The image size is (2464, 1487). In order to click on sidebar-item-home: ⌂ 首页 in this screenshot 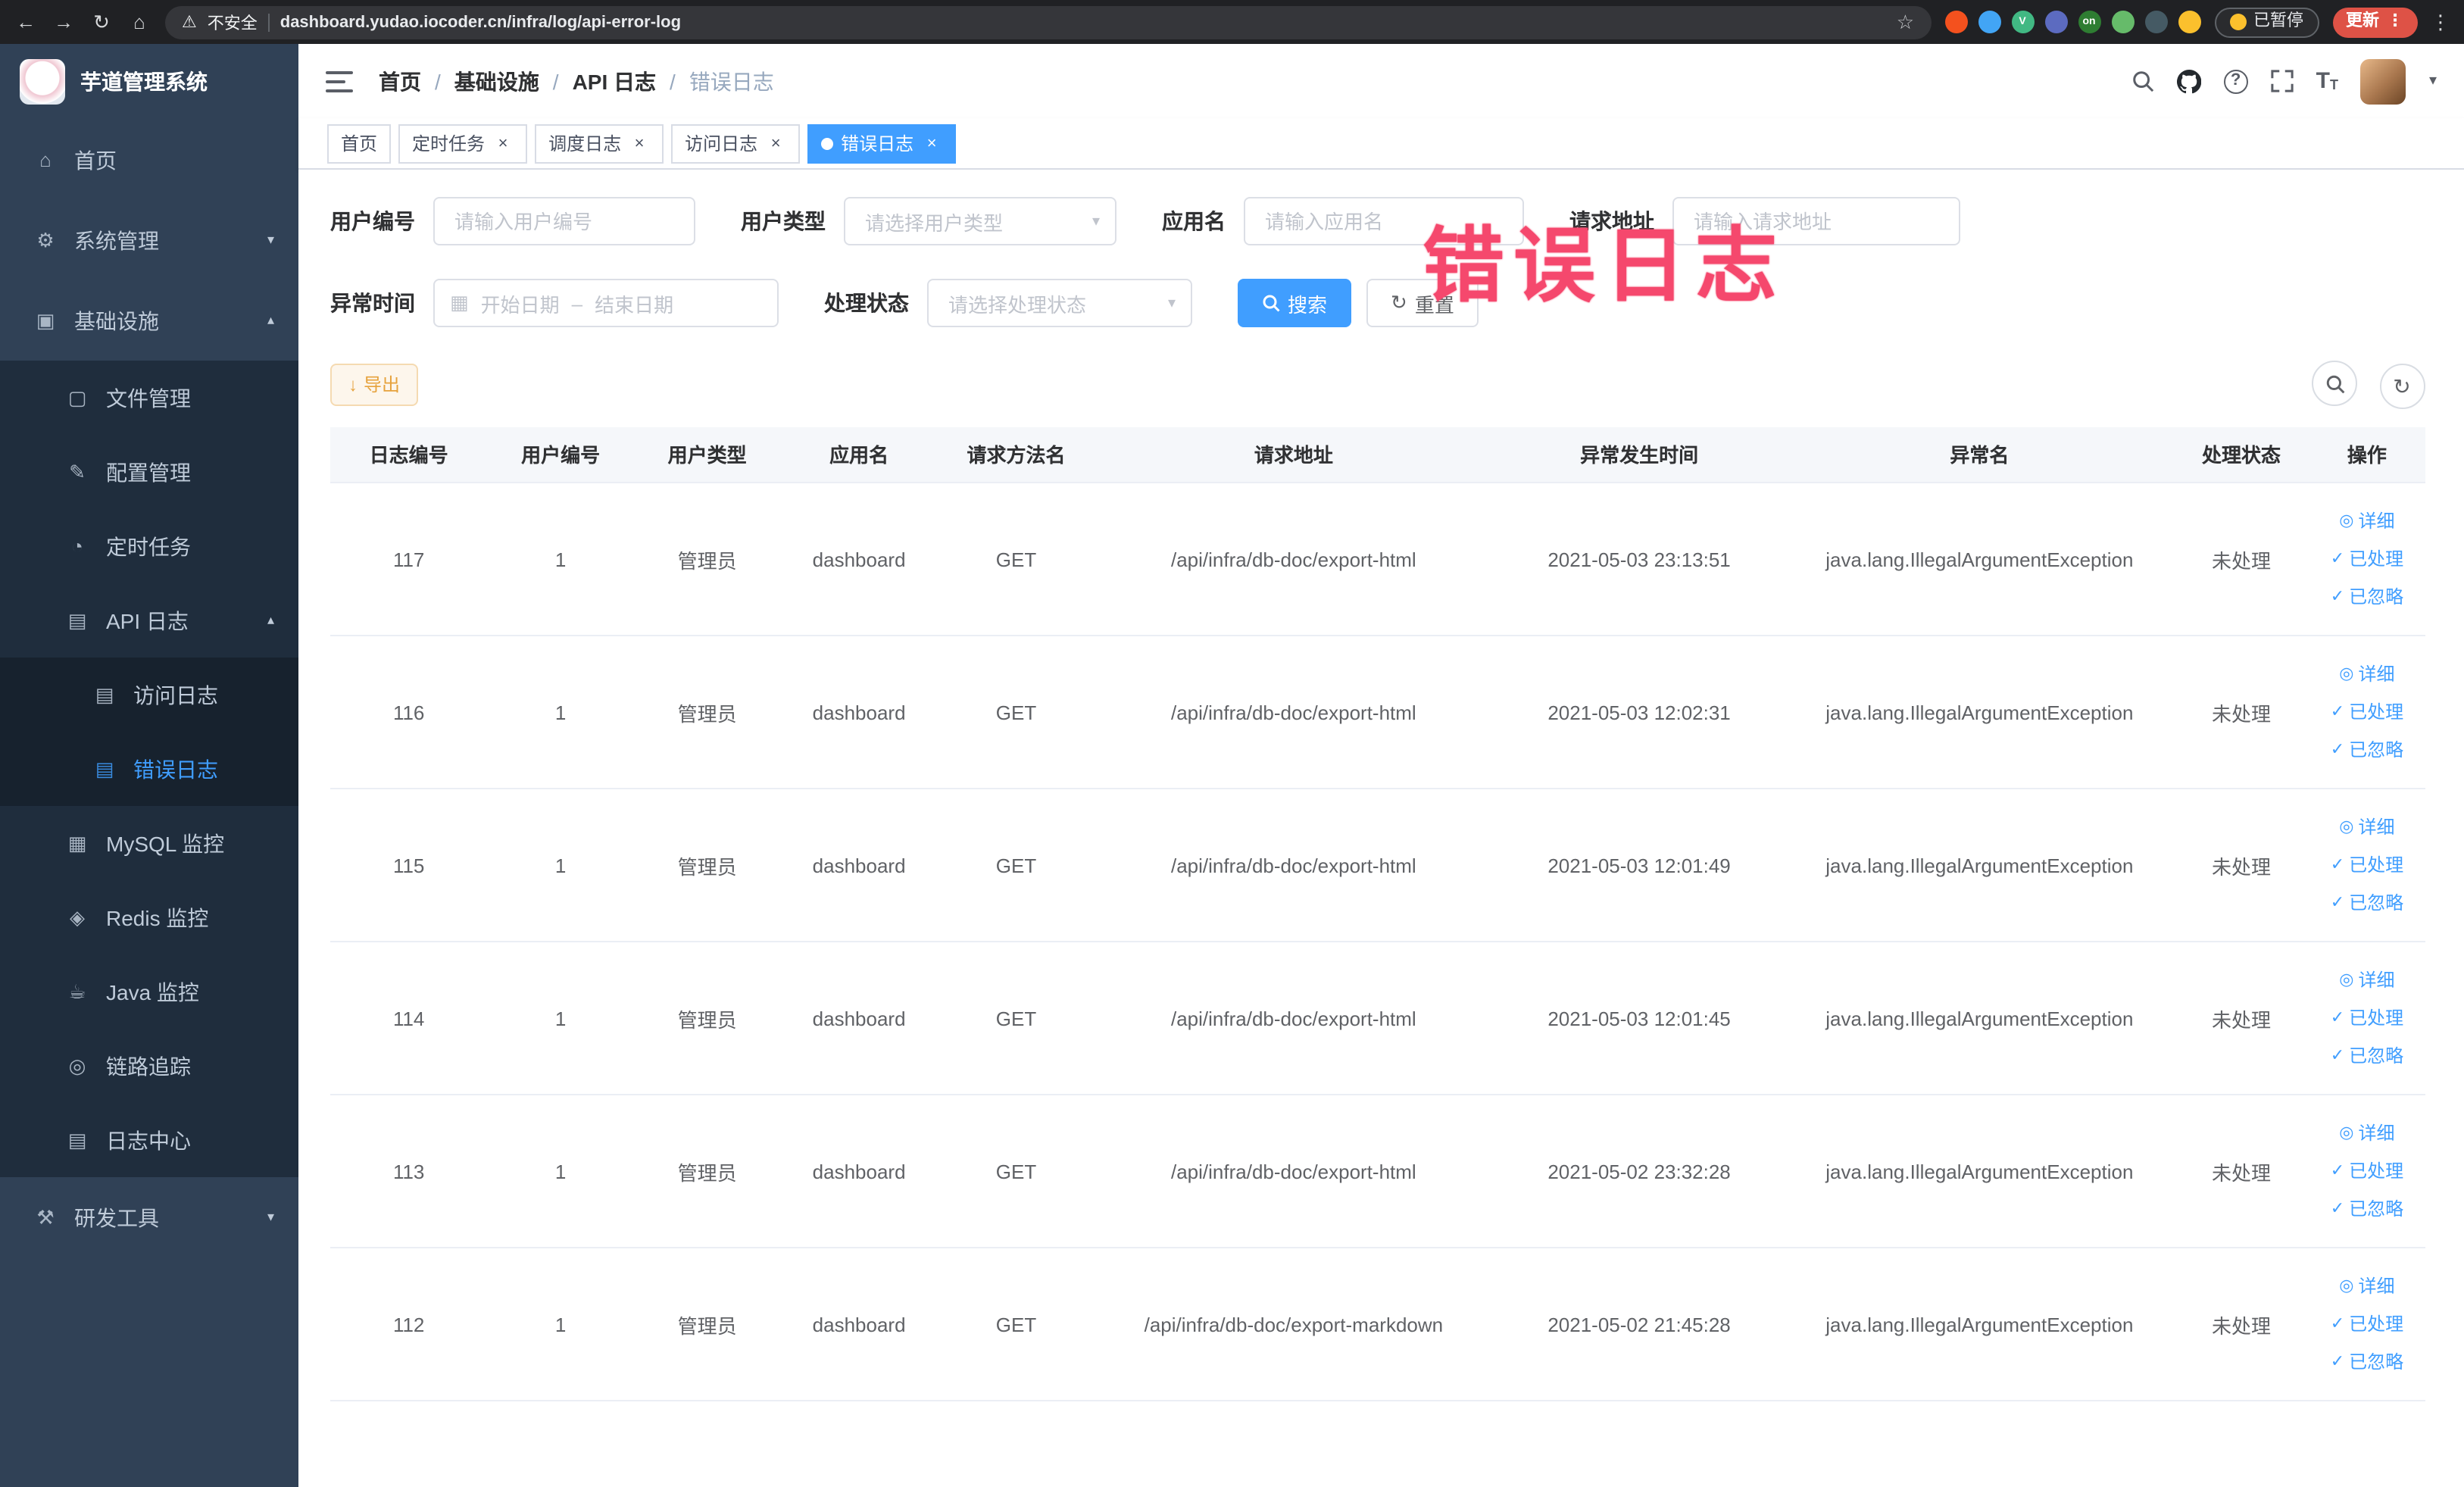, I will do `click(149, 160)`.